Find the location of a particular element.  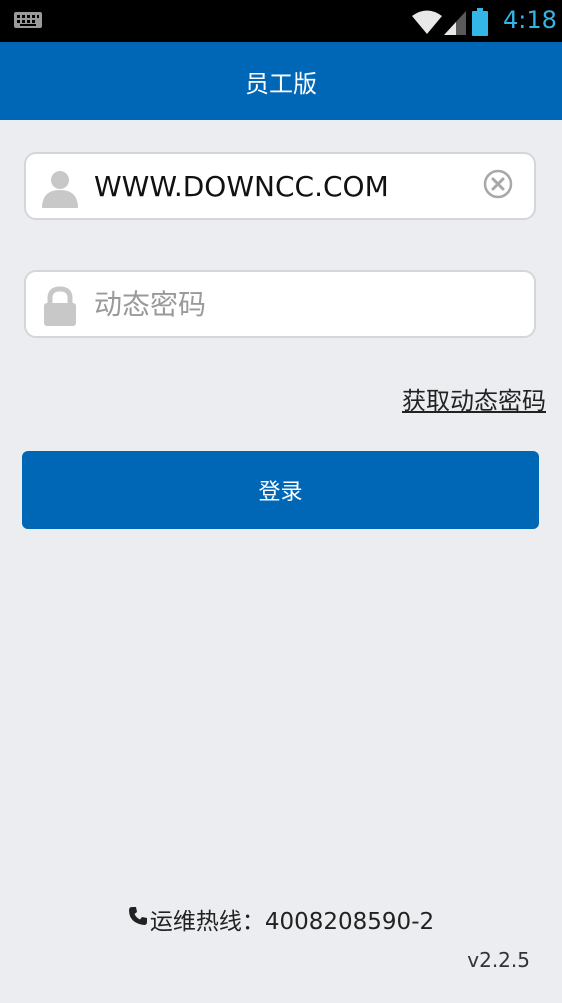

title-bar: 员工版 is located at coordinates (281, 81).